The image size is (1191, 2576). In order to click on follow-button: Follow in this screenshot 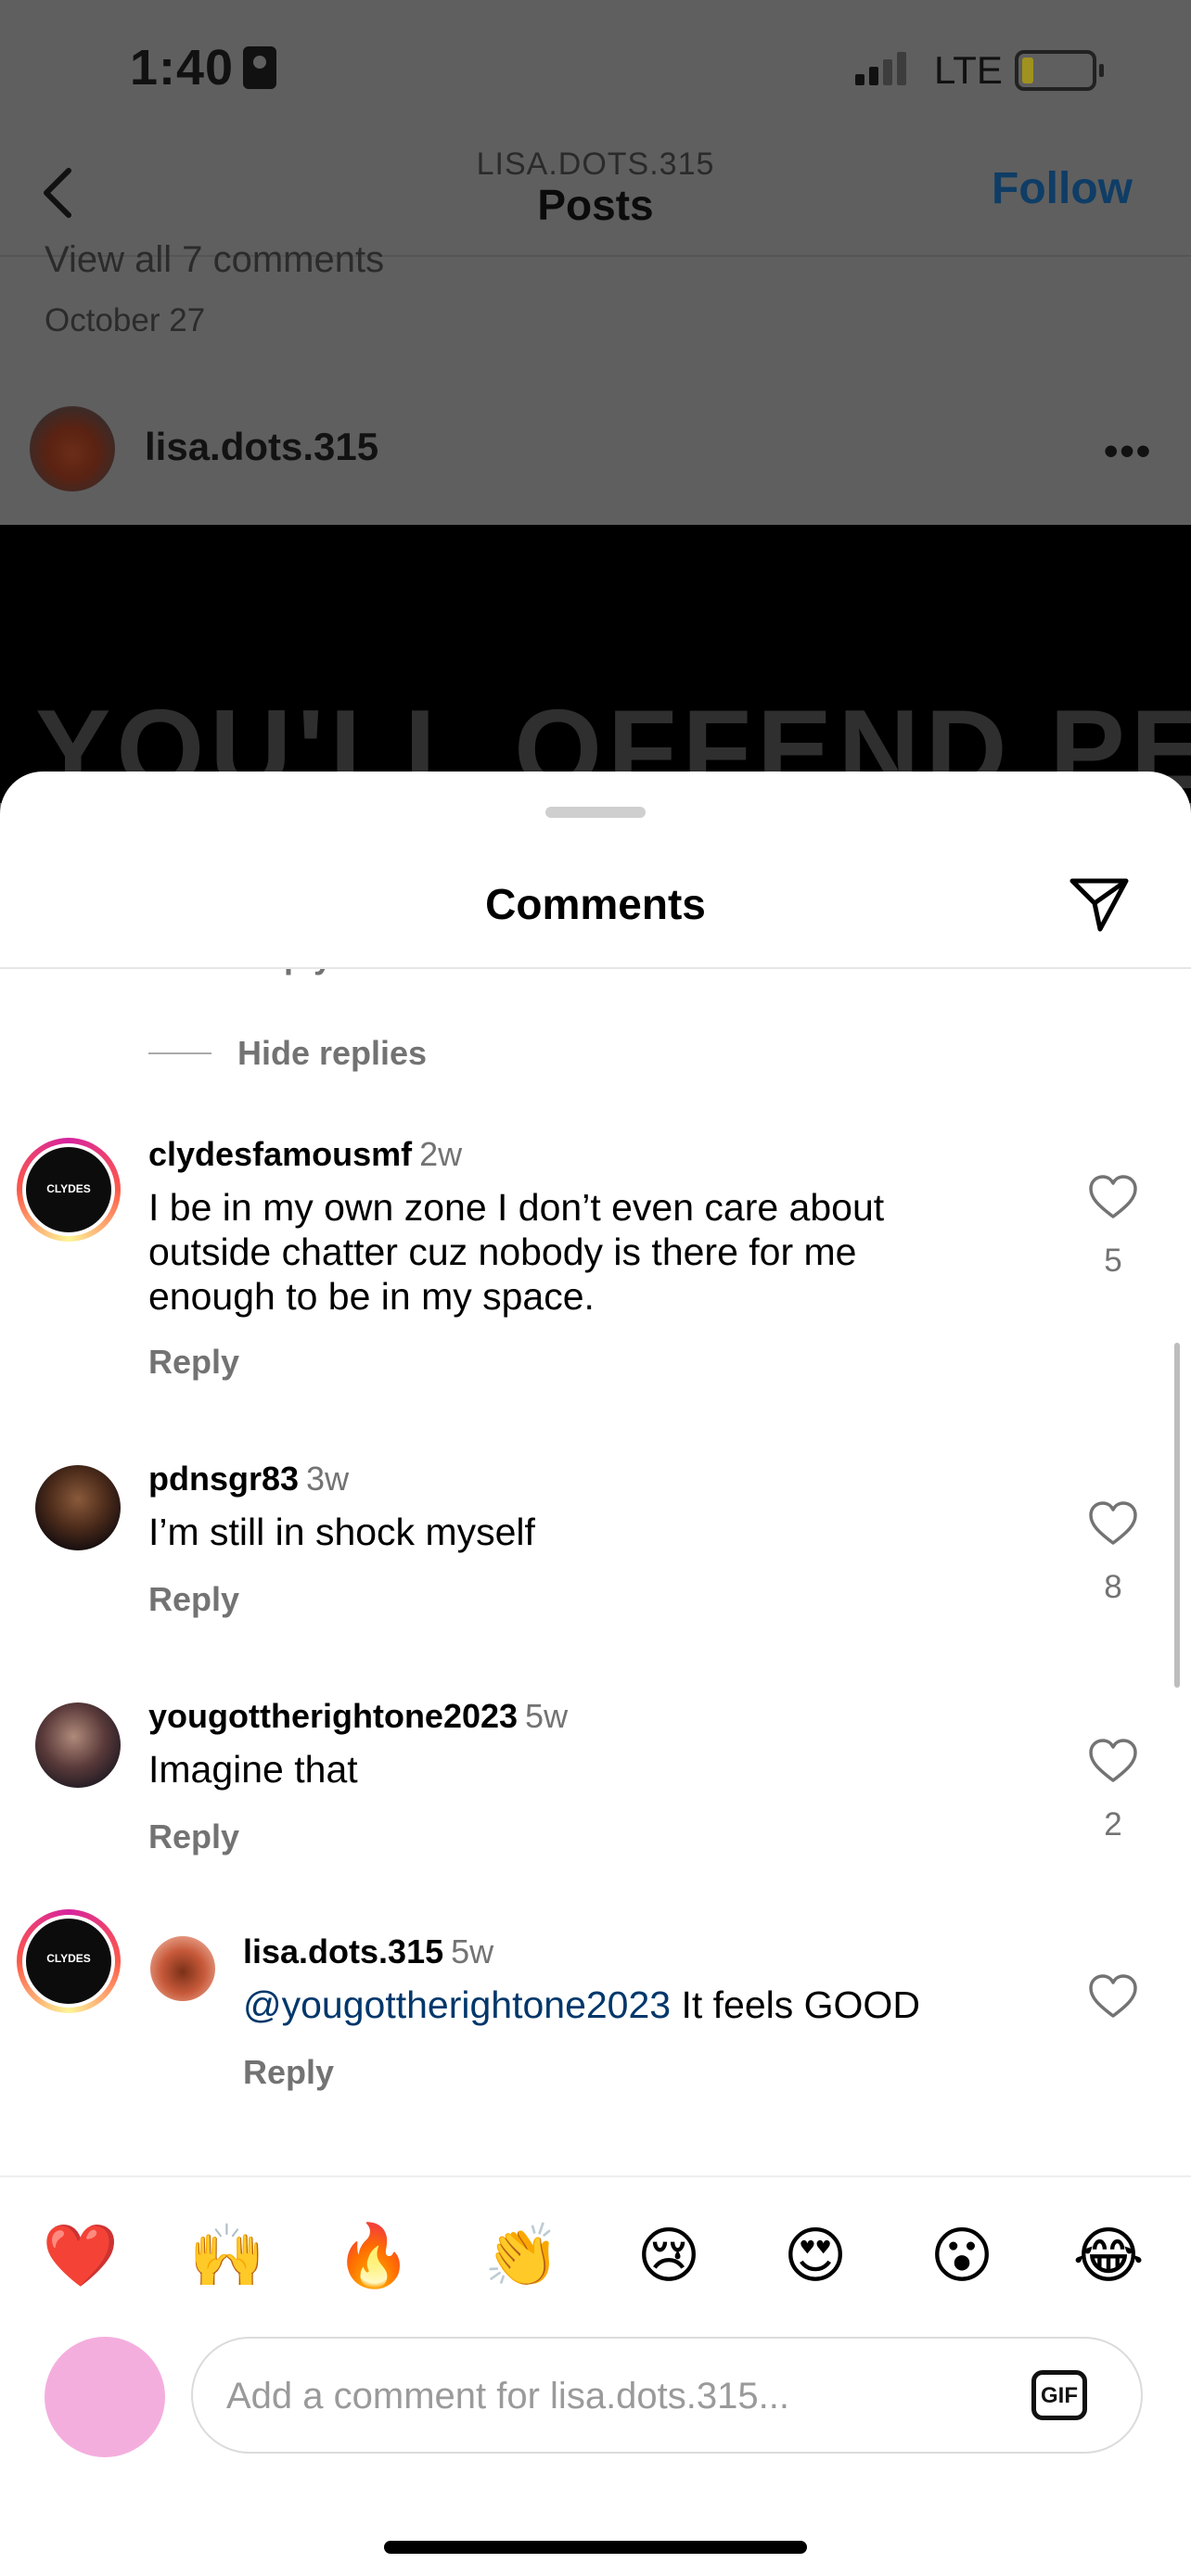, I will do `click(1062, 188)`.